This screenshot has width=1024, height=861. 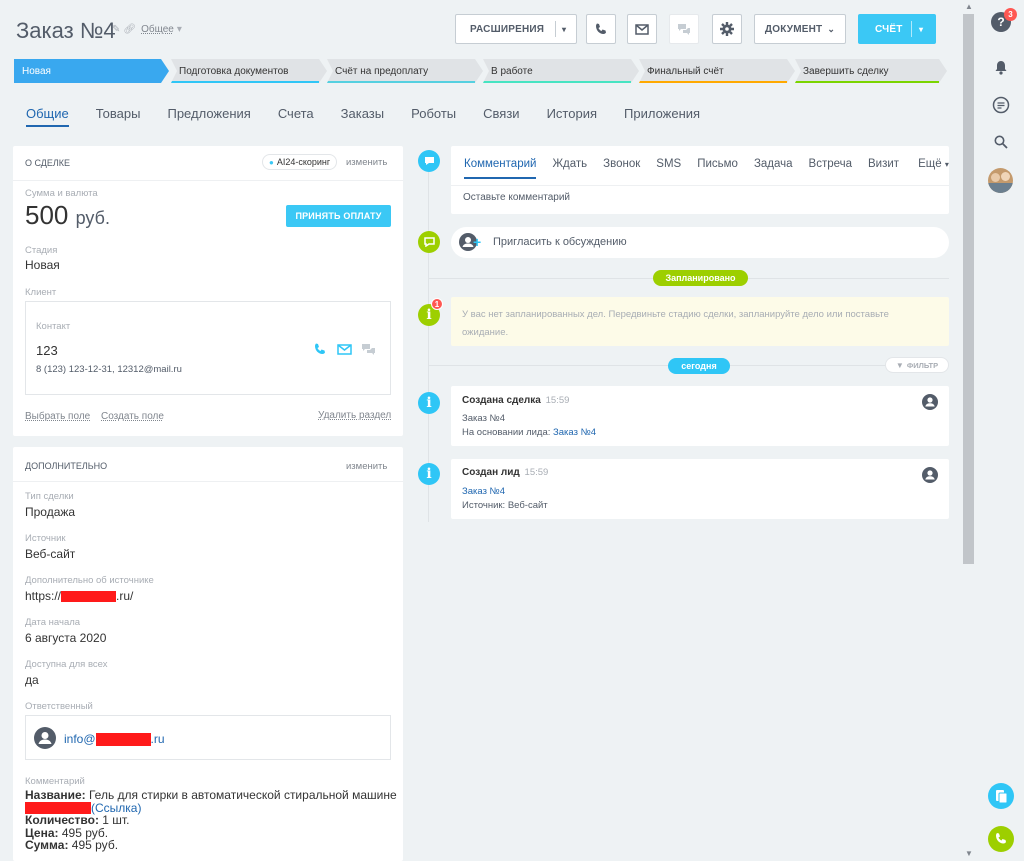 I want to click on source-value: Веб-сайт, so click(x=50, y=554).